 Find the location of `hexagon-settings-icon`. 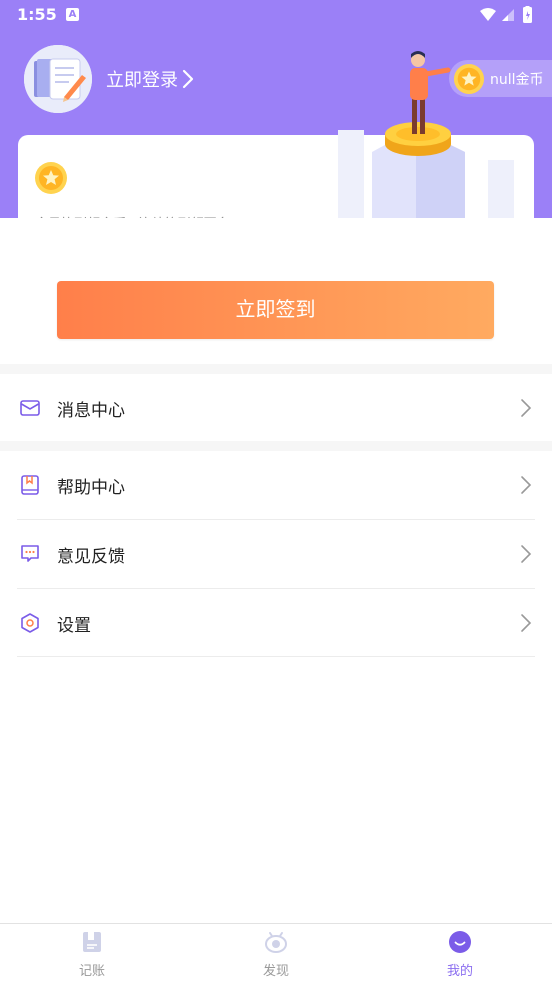

hexagon-settings-icon is located at coordinates (30, 623).